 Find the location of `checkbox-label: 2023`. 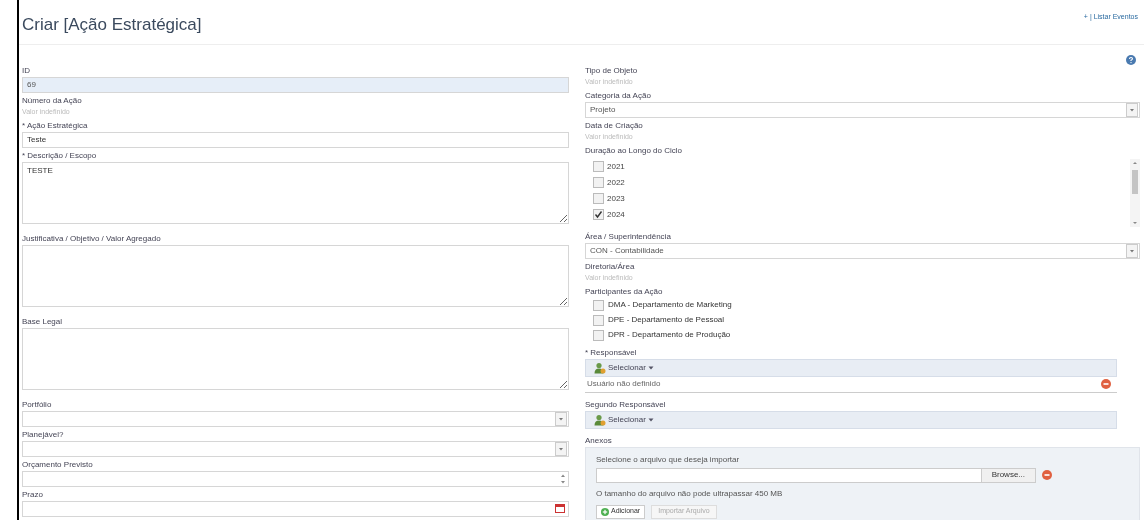

checkbox-label: 2023 is located at coordinates (616, 198).